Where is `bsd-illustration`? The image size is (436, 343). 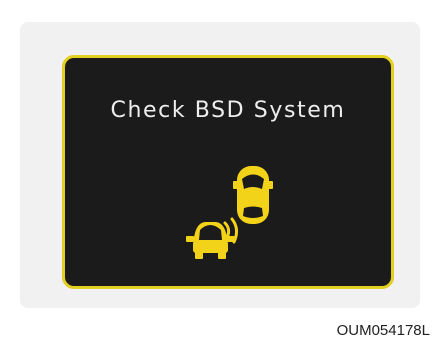 bsd-illustration is located at coordinates (229, 212).